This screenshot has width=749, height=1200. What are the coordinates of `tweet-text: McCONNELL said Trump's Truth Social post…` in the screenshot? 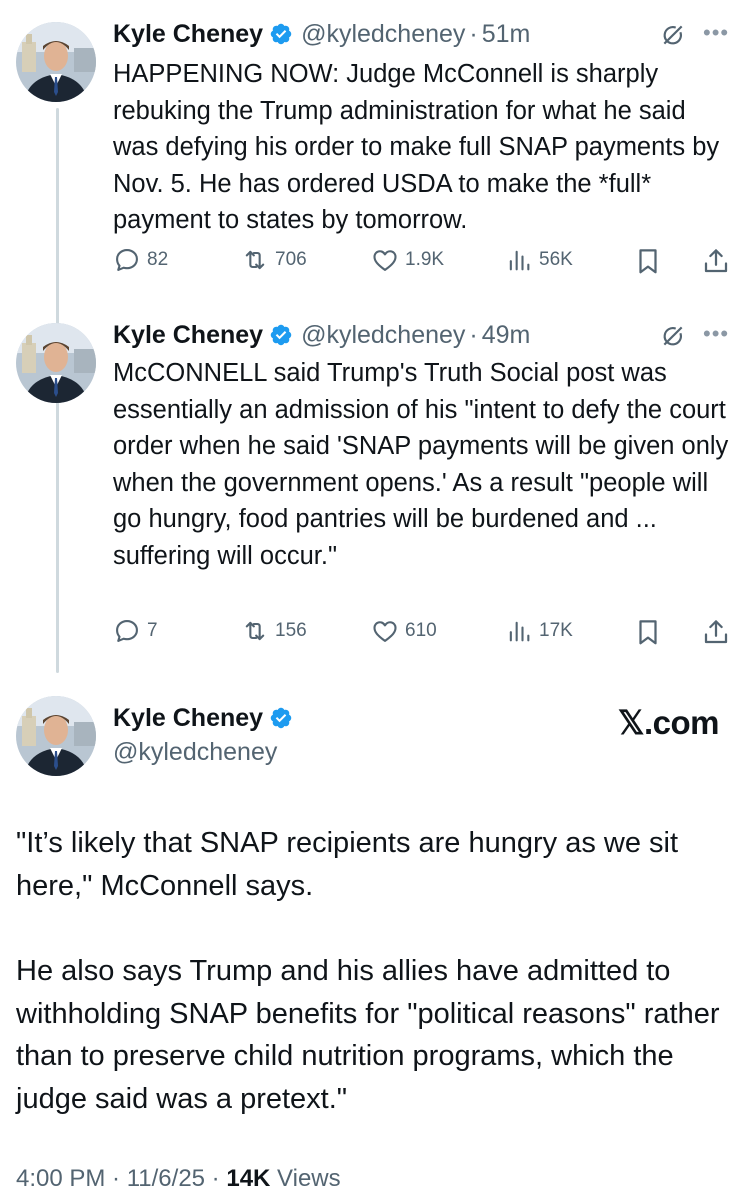 It's located at (421, 464).